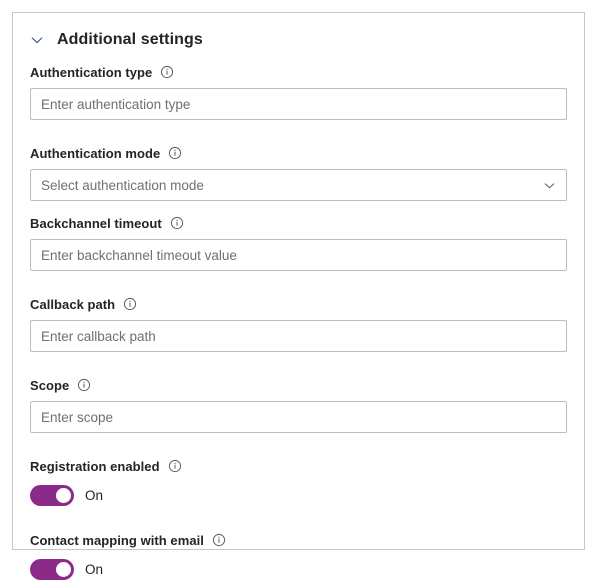 The height and width of the screenshot is (581, 599). Describe the element at coordinates (50, 385) in the screenshot. I see `label-scope: Scope` at that location.